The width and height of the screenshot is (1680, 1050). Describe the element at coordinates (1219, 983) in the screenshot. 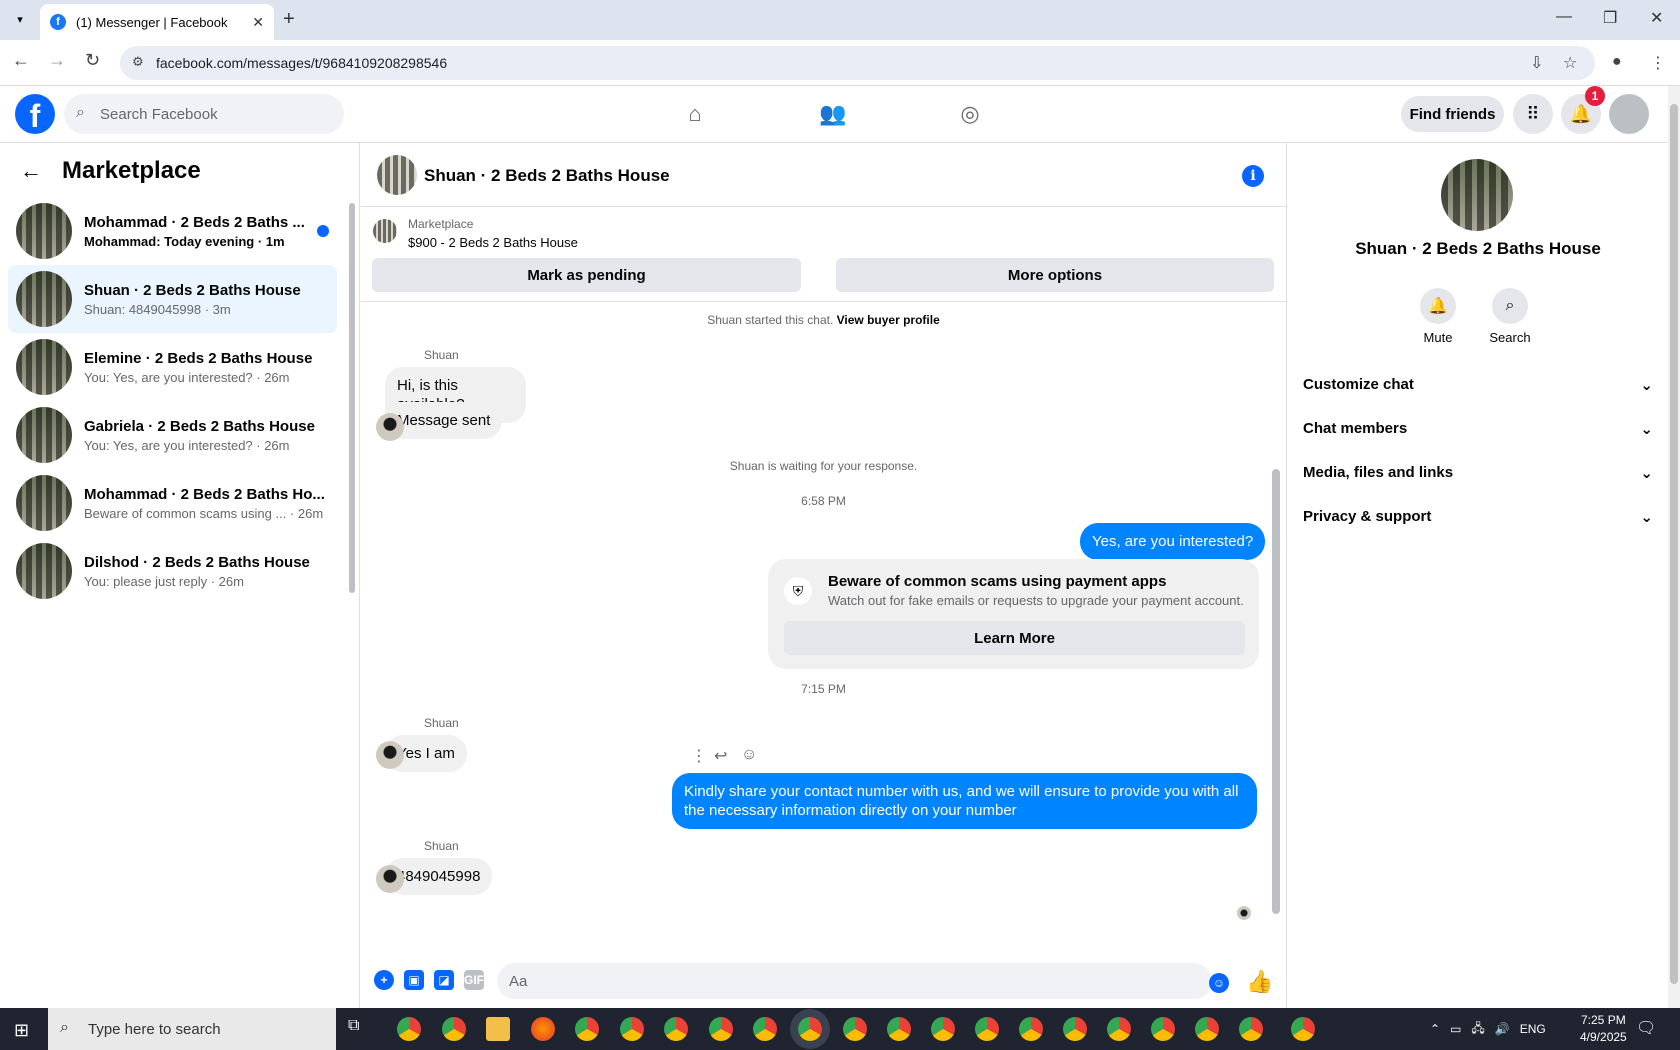

I see `emoji-icon: ☺` at that location.